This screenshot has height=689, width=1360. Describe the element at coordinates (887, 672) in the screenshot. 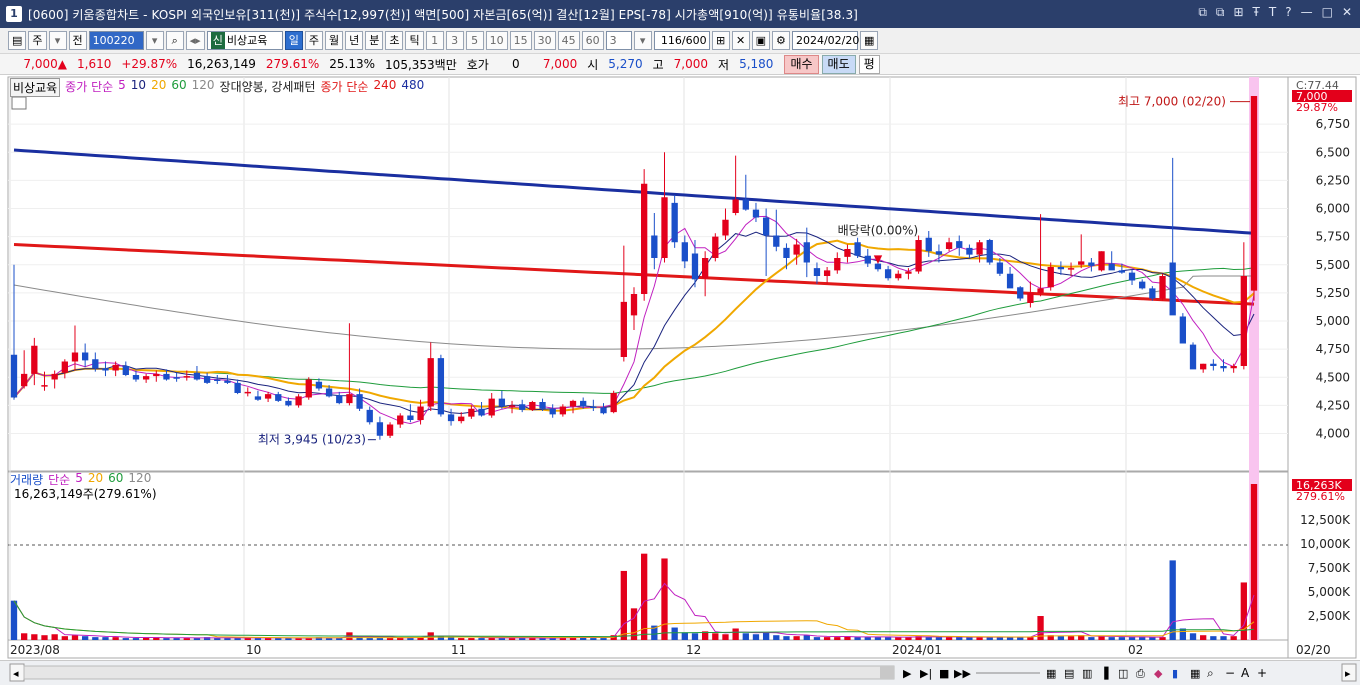

I see `scrollbar-thumb` at that location.